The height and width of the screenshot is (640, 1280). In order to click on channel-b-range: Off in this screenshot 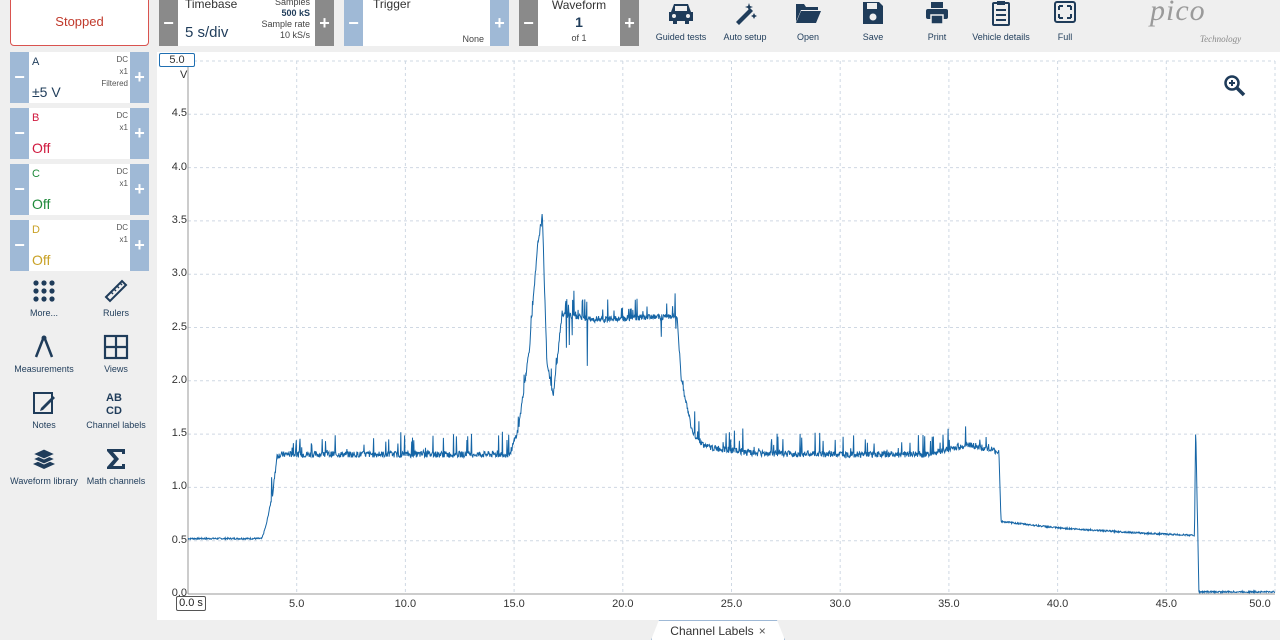, I will do `click(41, 148)`.